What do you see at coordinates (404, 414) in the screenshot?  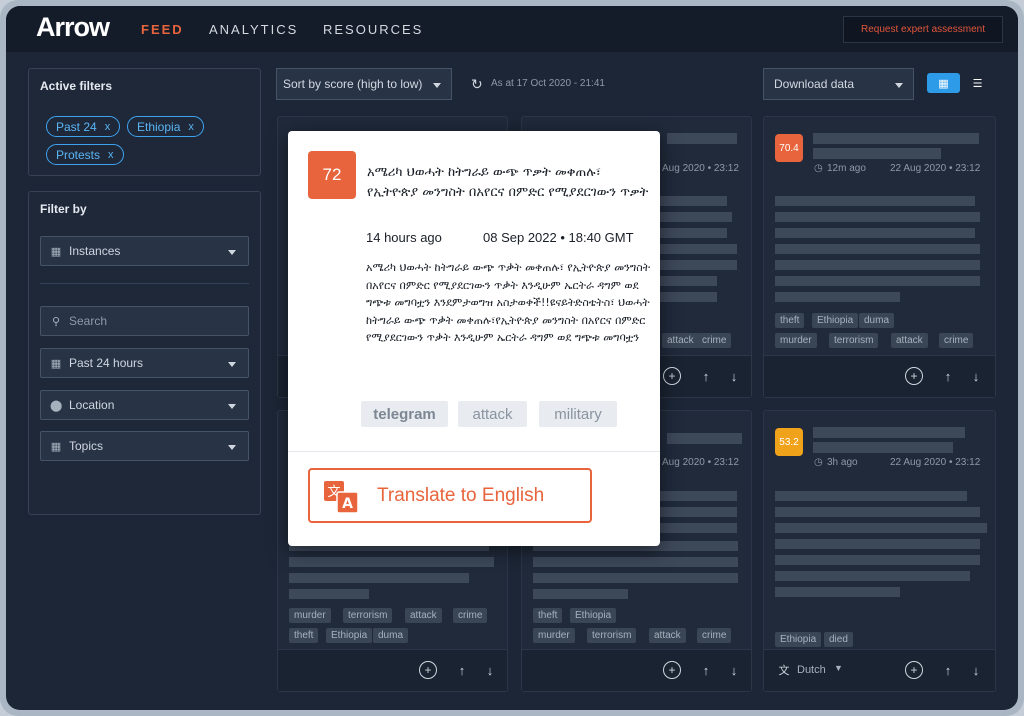 I see `modal-tag-telegram: telegram` at bounding box center [404, 414].